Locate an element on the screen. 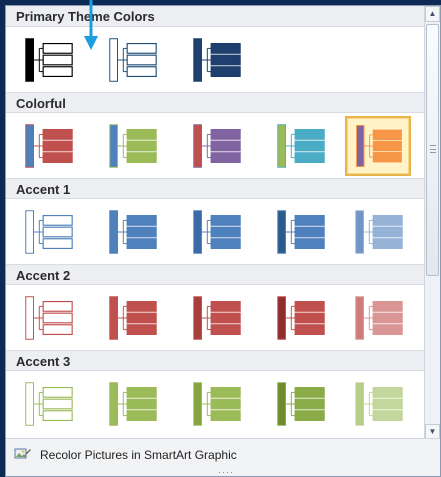 Image resolution: width=441 pixels, height=477 pixels. scroll-grip-icon is located at coordinates (433, 149).